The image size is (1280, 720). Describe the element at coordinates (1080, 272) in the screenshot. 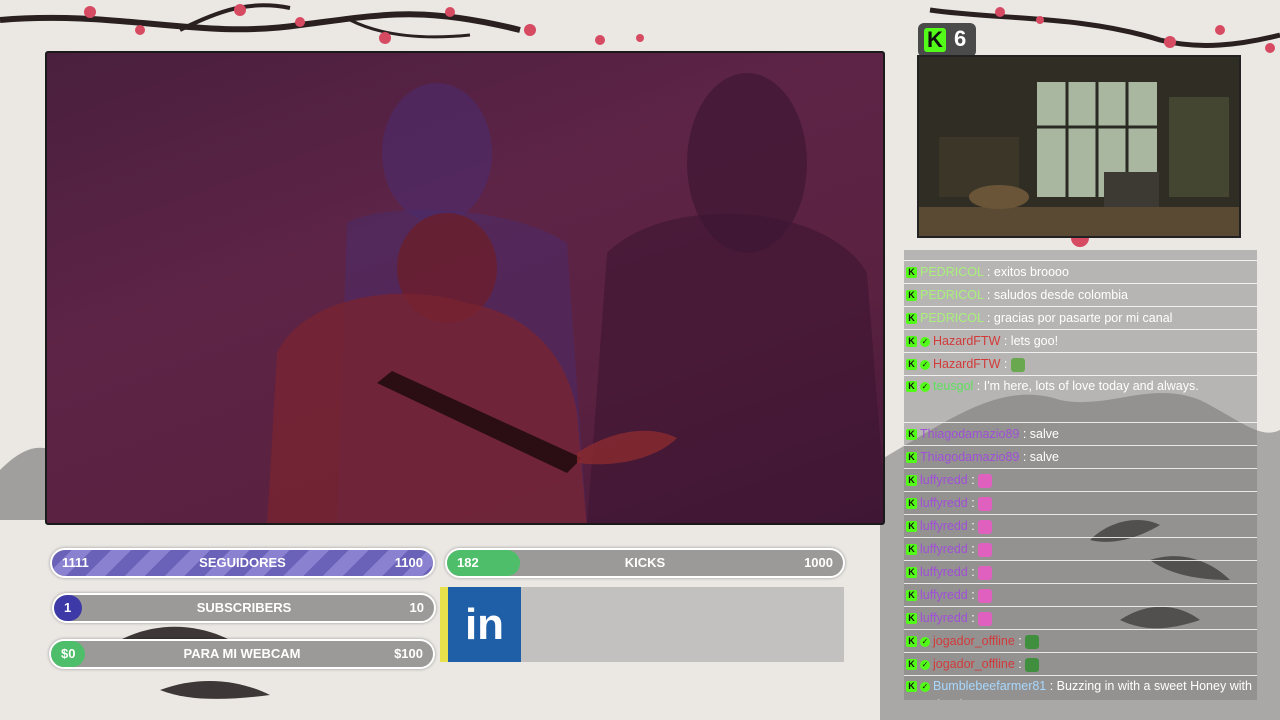

I see `chat-message: K PEDRICOL : exitos broooo` at that location.